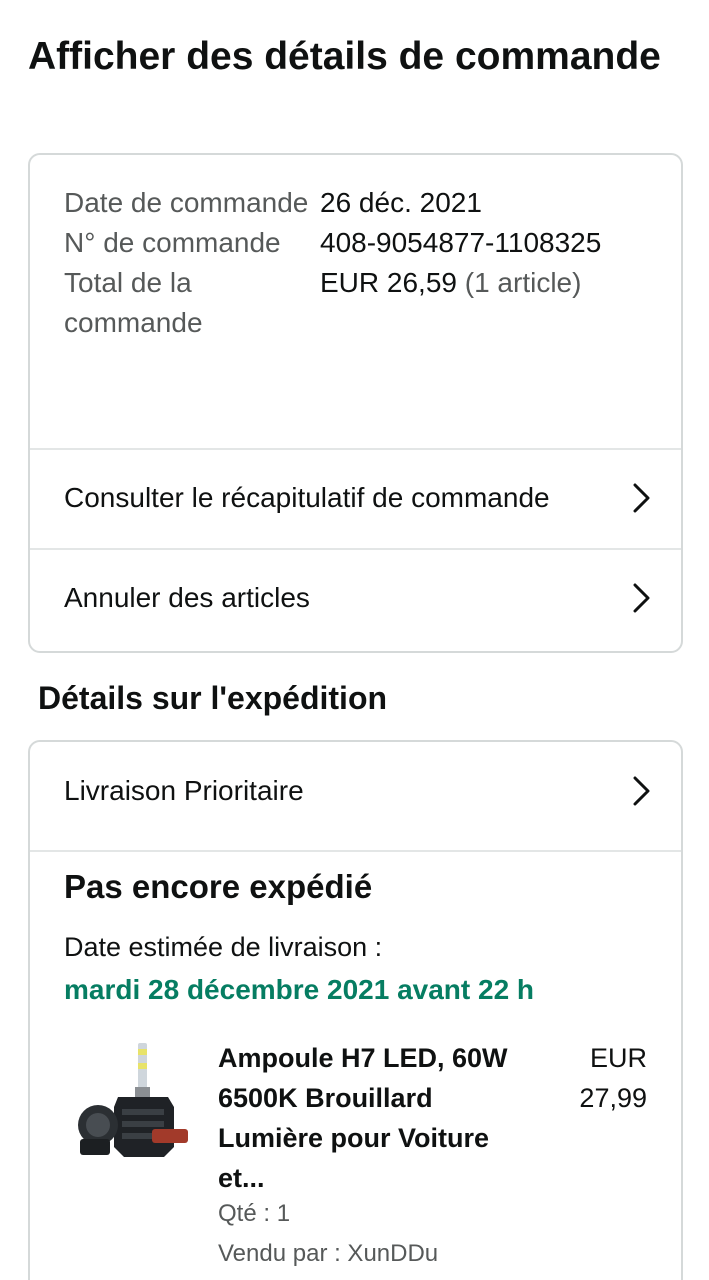 Image resolution: width=709 pixels, height=1280 pixels. Describe the element at coordinates (223, 947) in the screenshot. I see `delivery-estimate-label: Date estimée de livraison :` at that location.